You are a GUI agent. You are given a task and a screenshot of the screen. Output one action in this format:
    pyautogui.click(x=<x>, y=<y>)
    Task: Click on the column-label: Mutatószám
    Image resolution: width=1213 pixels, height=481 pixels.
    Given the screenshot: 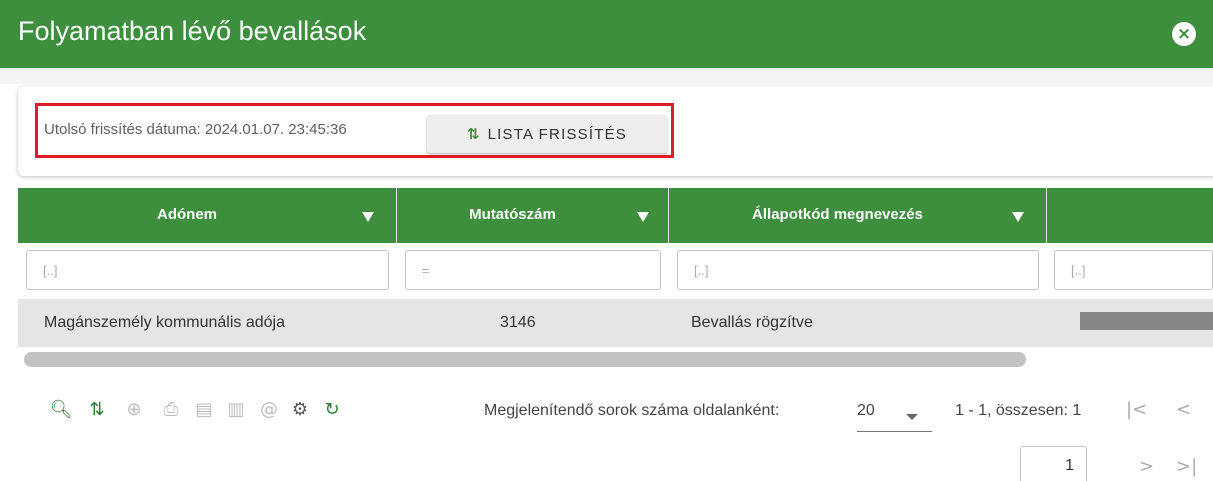 What is the action you would take?
    pyautogui.click(x=512, y=214)
    